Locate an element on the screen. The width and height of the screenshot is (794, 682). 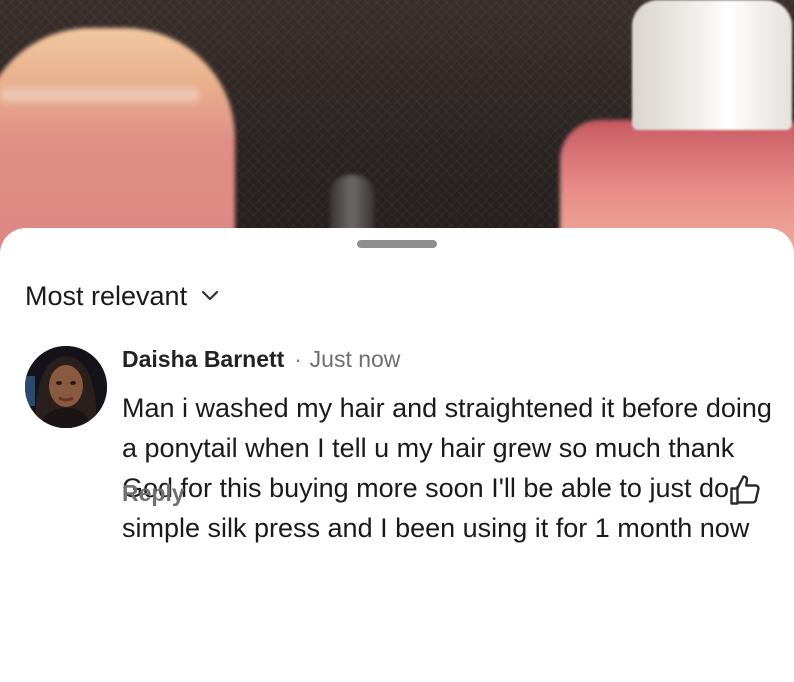
drag-handle is located at coordinates (397, 244).